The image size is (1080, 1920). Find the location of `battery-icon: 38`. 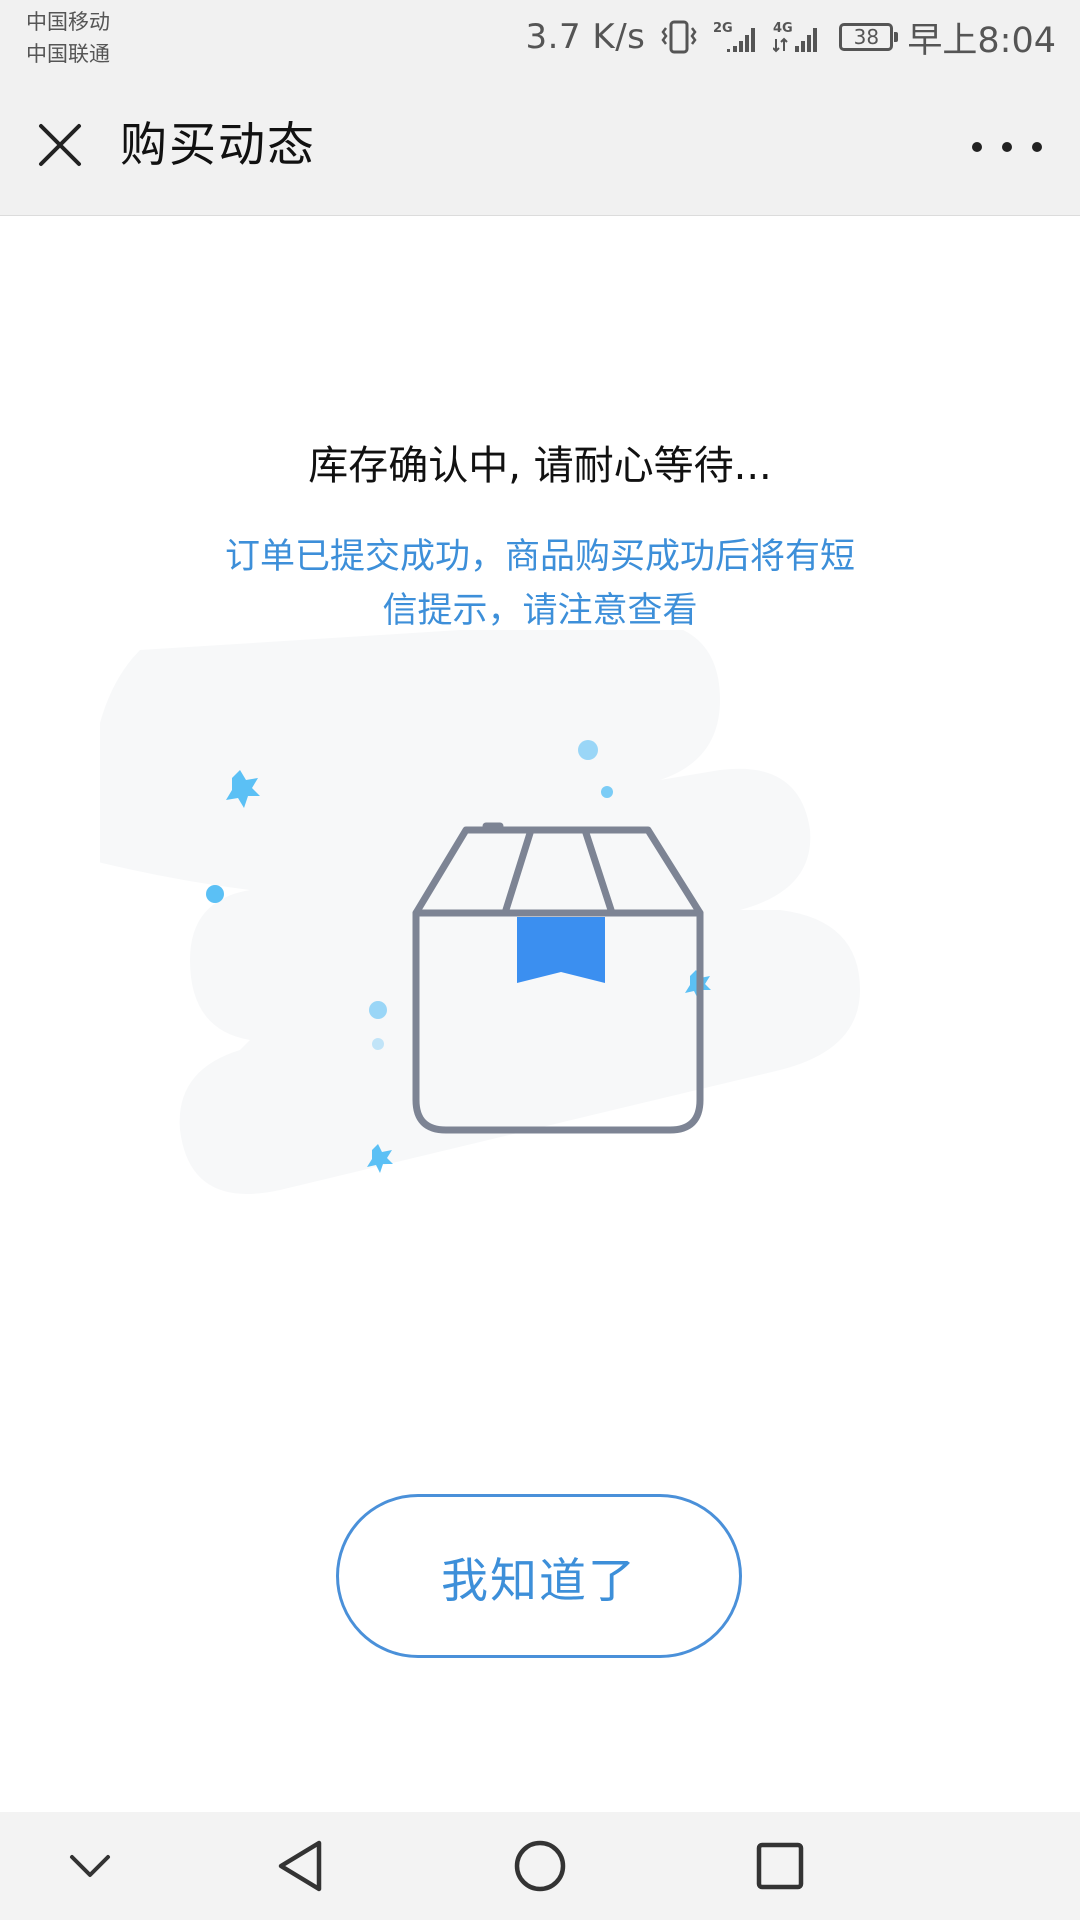

battery-icon: 38 is located at coordinates (869, 37).